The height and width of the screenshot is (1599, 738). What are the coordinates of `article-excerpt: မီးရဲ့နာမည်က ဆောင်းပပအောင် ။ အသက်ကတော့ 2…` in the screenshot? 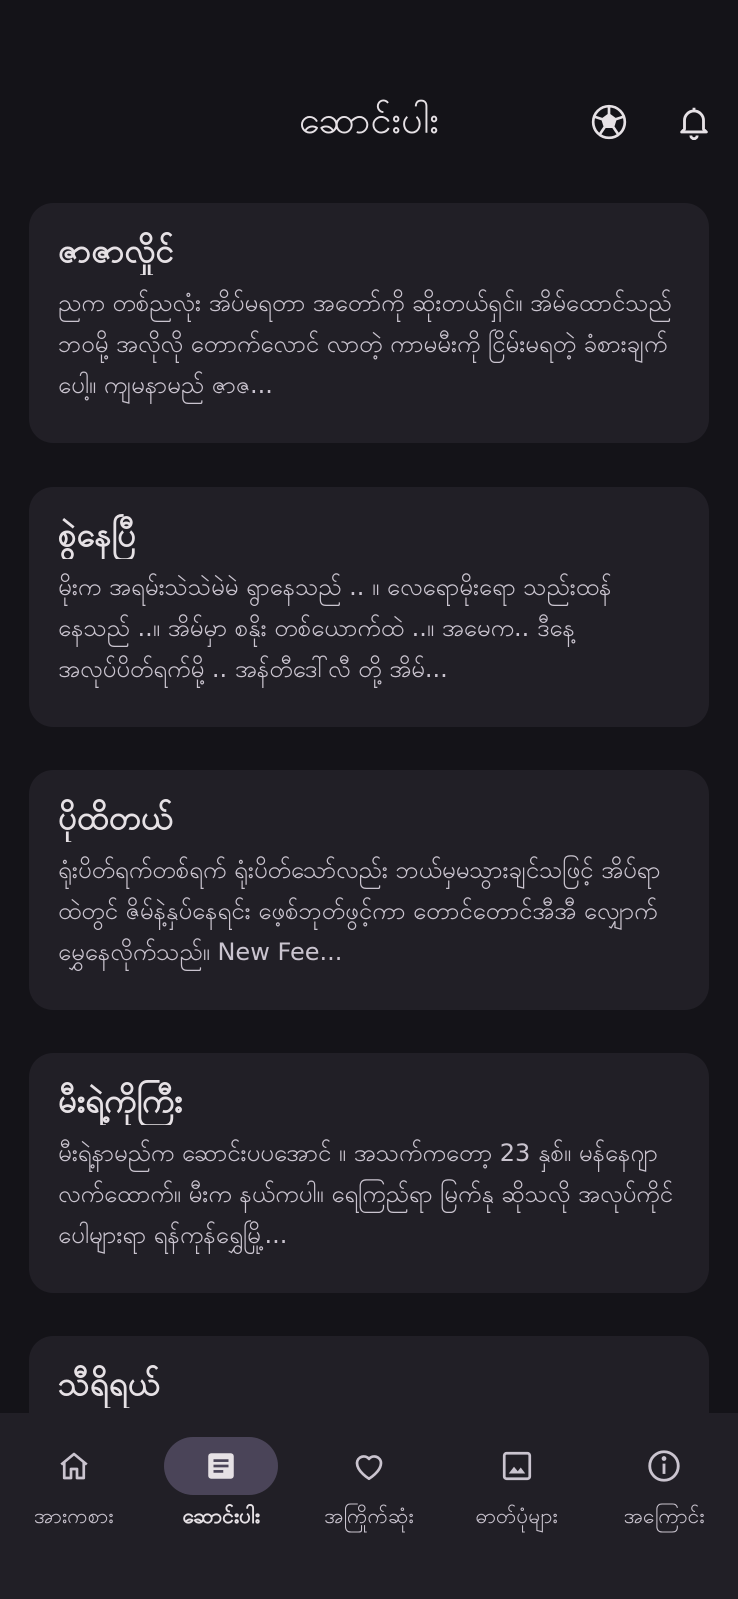 It's located at (365, 1194).